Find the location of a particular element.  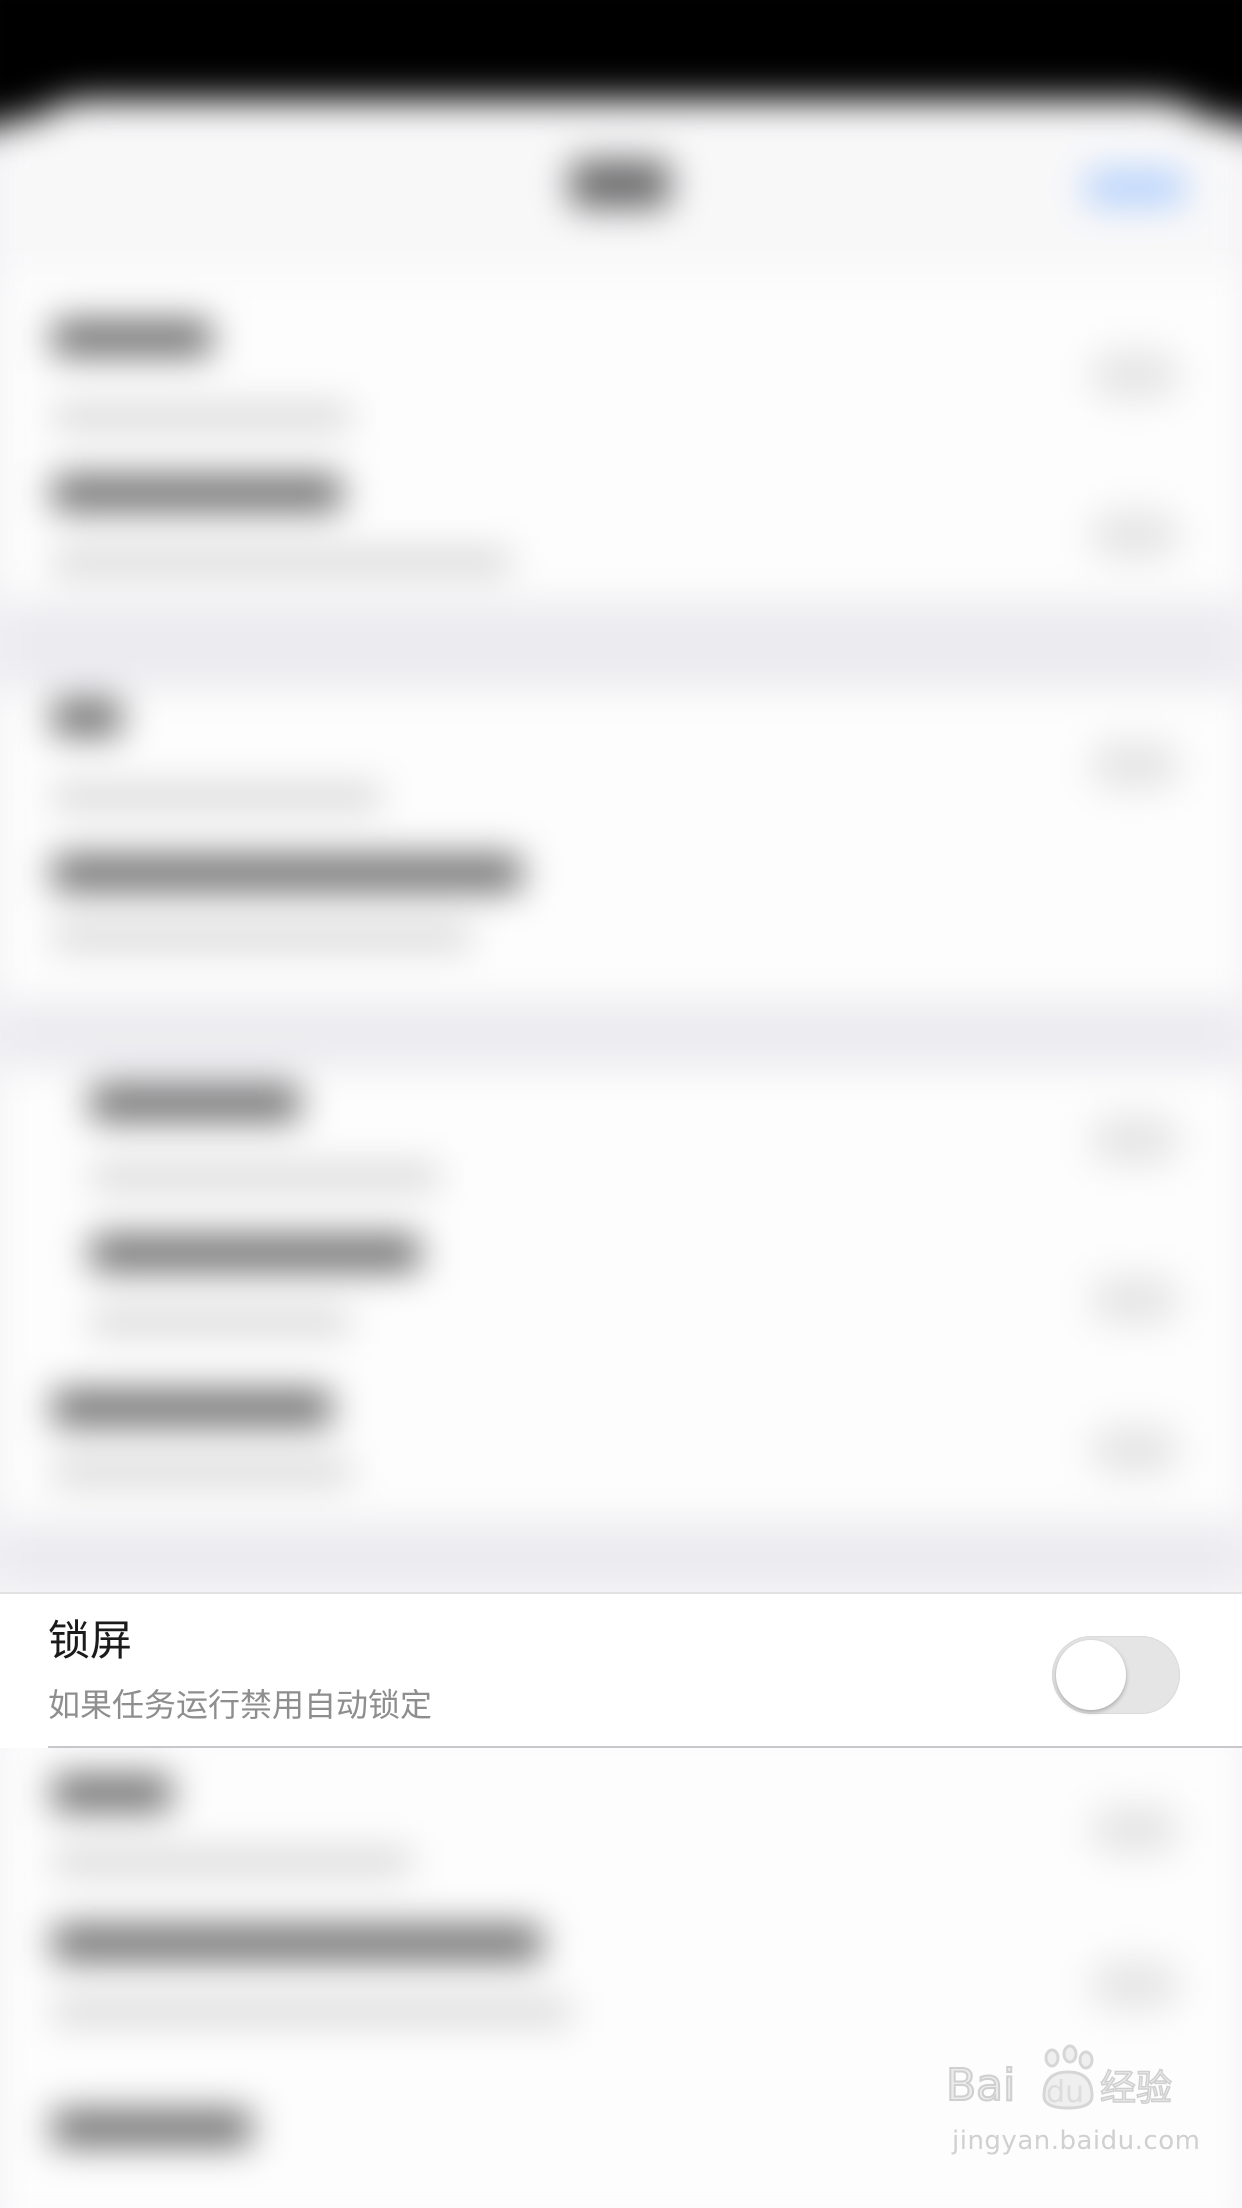

svg-text: Bai is located at coordinates (980, 2085).